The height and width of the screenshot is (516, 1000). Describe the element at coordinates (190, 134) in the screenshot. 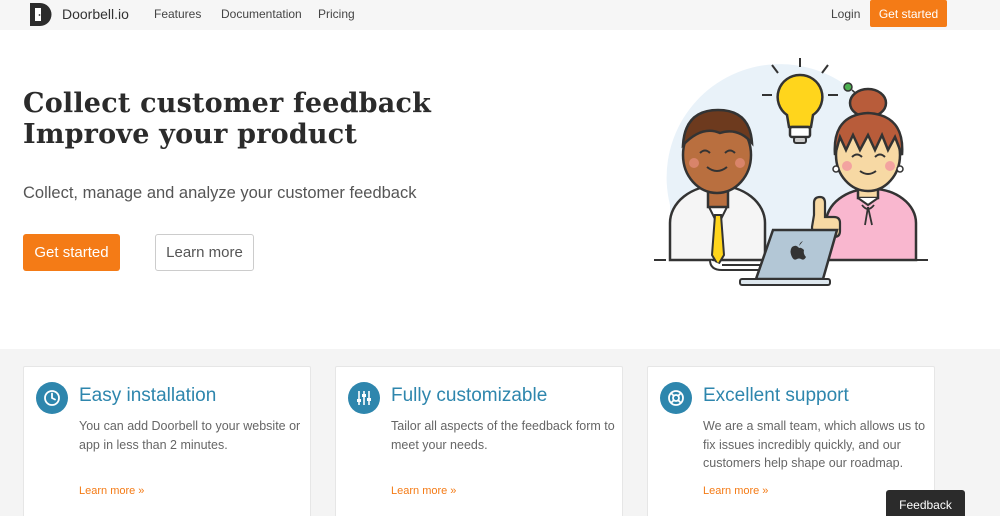

I see `hero-title-line-2: Improve your product` at that location.